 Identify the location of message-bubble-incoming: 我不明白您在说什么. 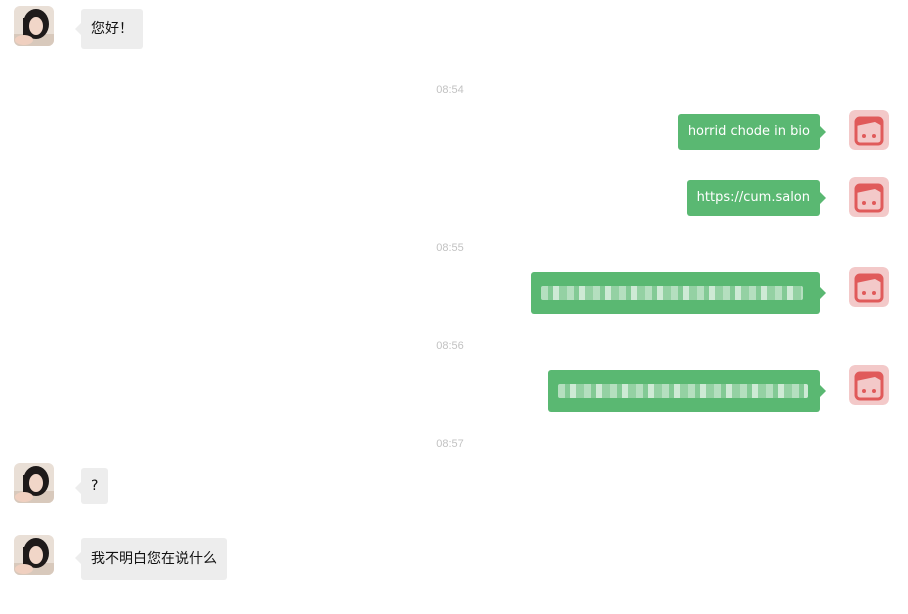
(151, 559).